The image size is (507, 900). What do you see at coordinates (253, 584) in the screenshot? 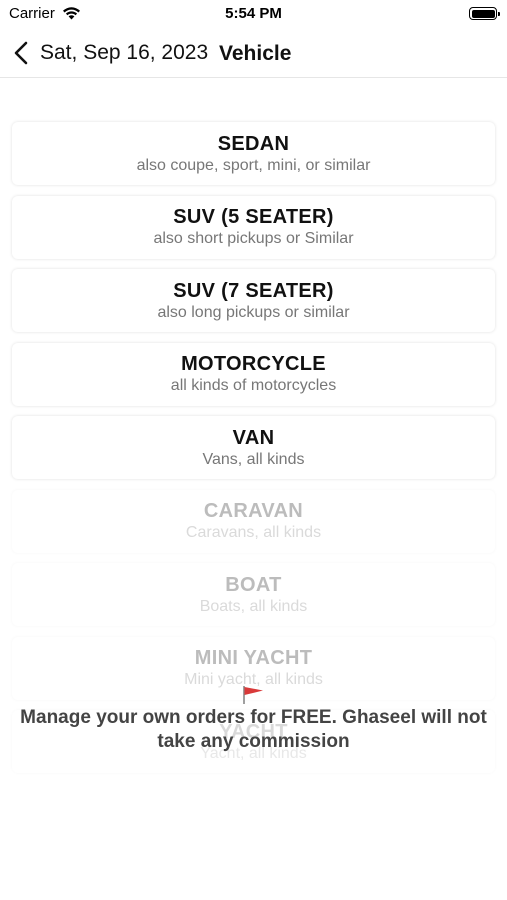
I see `vehicle-name: BOAT` at bounding box center [253, 584].